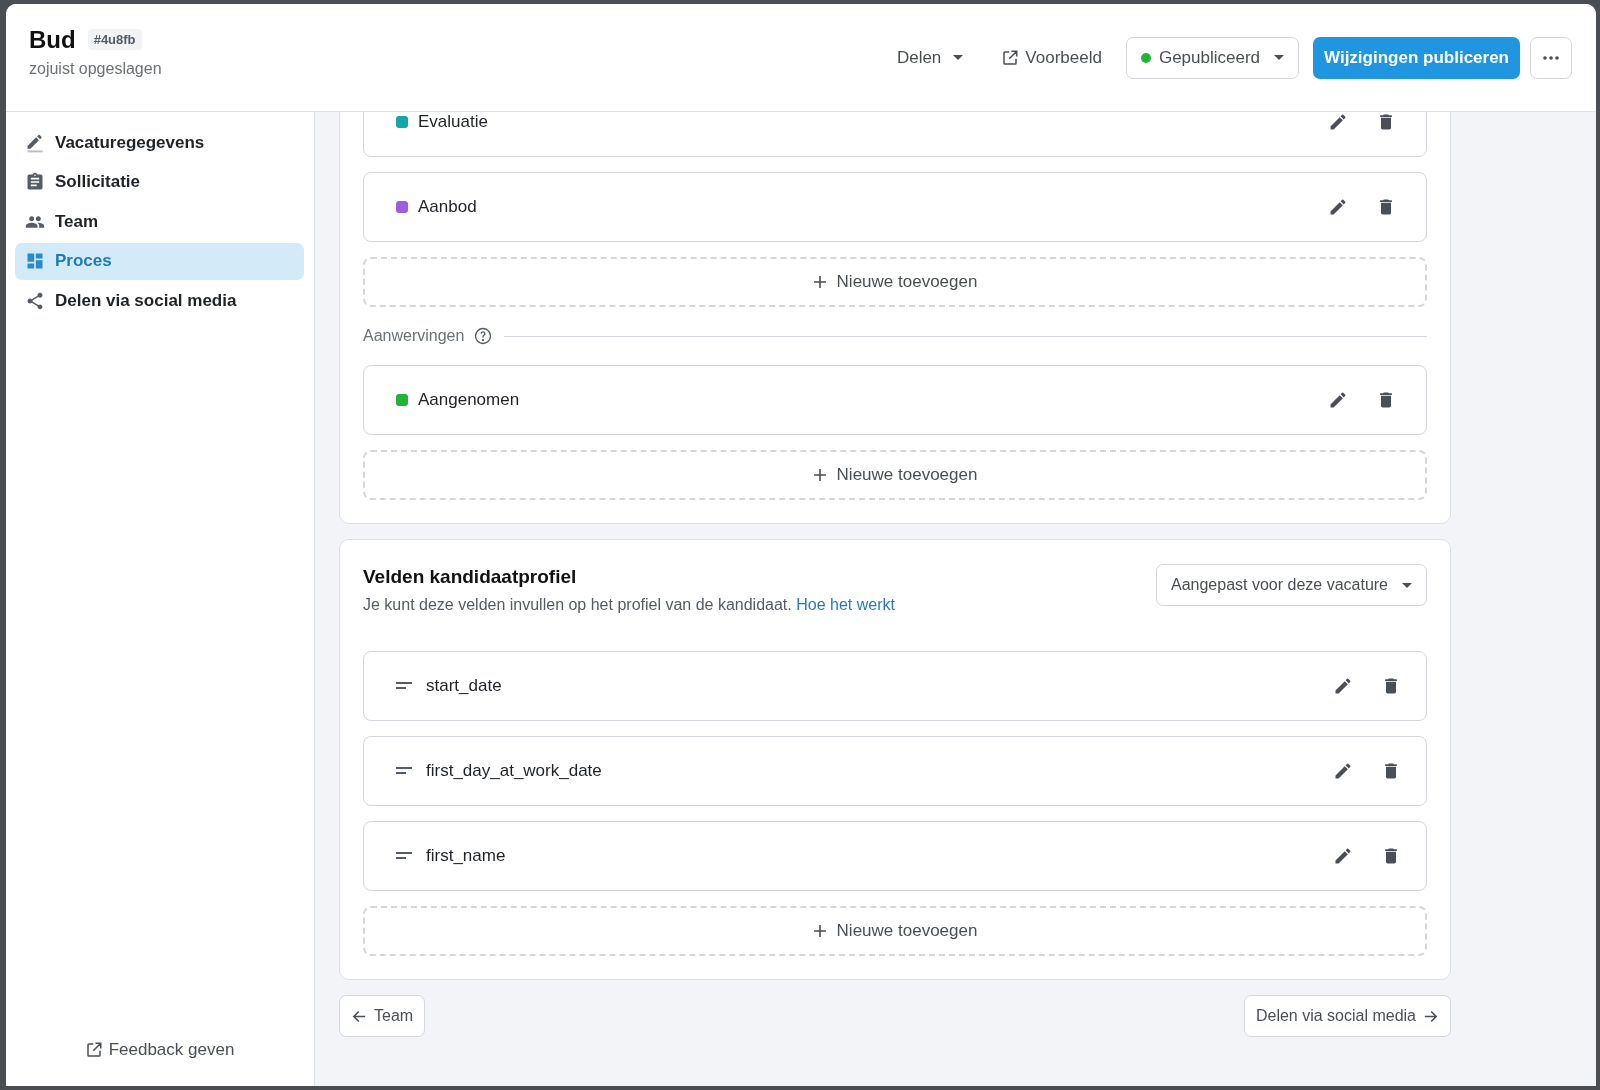 This screenshot has width=1600, height=1090. I want to click on stage-name: Evaluatie, so click(453, 122).